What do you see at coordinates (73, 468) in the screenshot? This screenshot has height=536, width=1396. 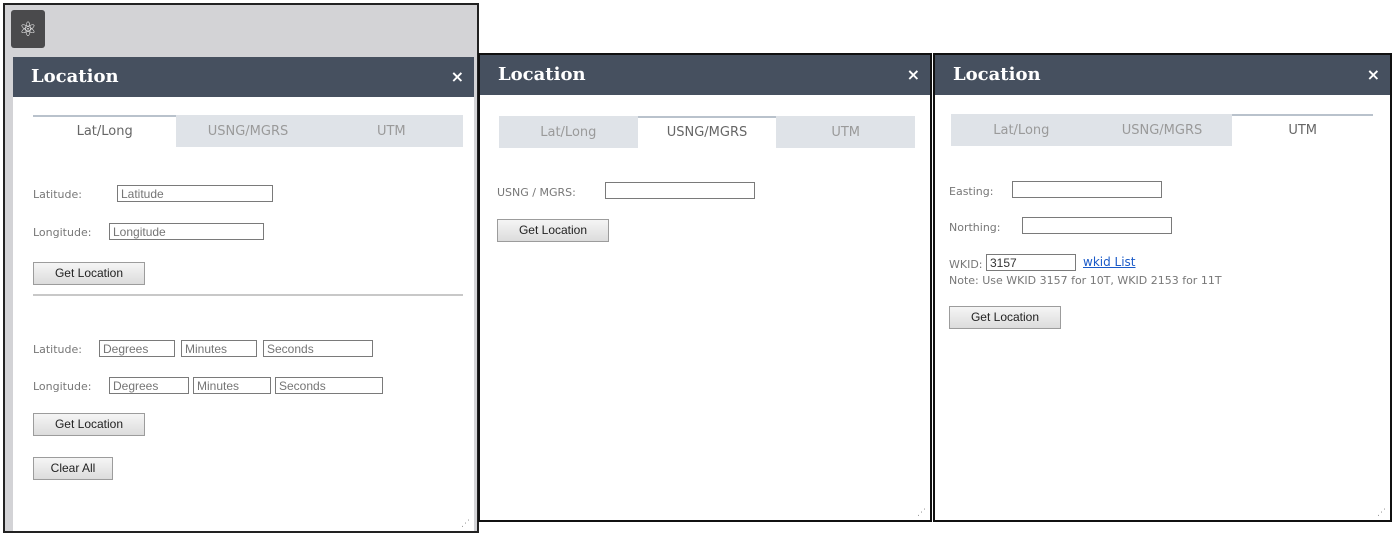 I see `clear-all-button: Clear All` at bounding box center [73, 468].